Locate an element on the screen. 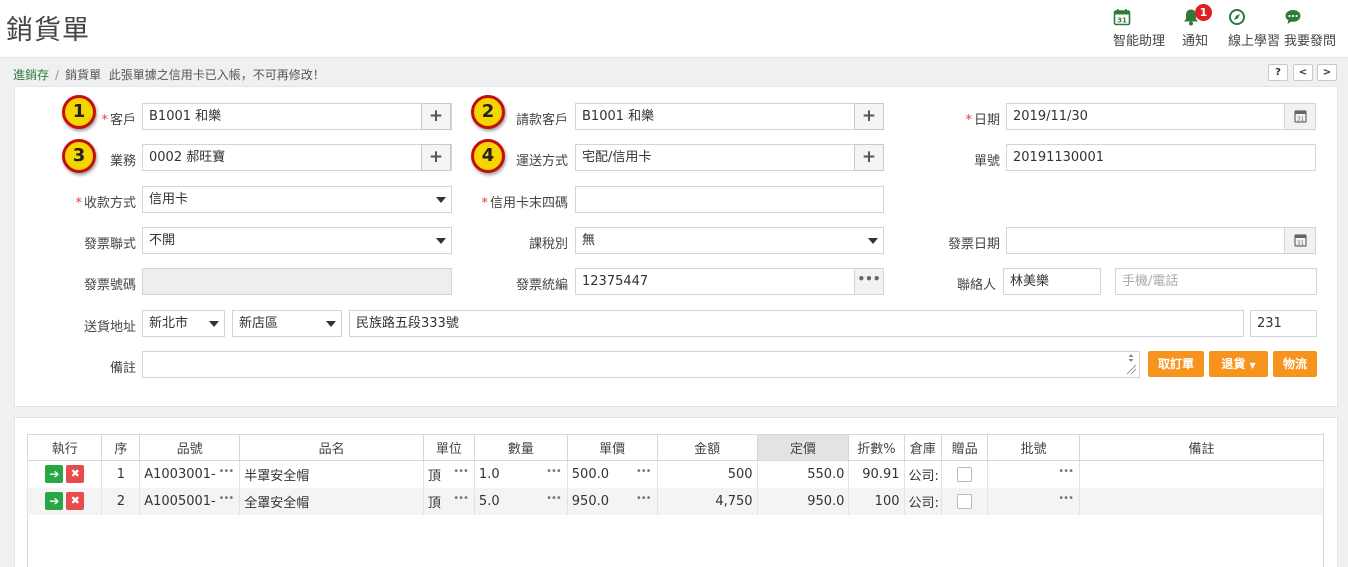  marker-1: 1 is located at coordinates (79, 112).